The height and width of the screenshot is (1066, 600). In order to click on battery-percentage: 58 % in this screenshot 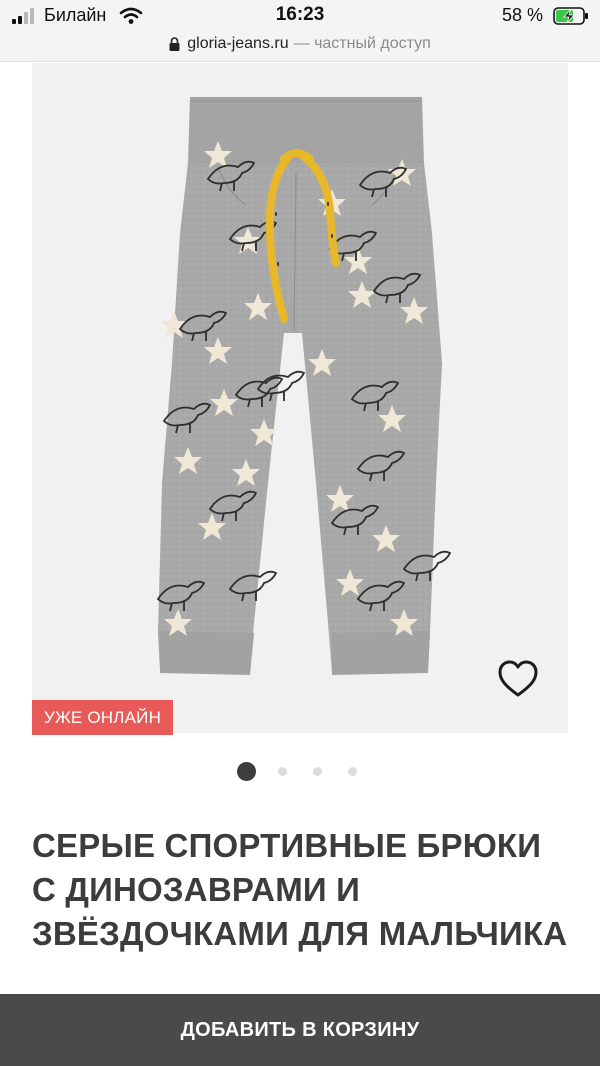, I will do `click(523, 15)`.